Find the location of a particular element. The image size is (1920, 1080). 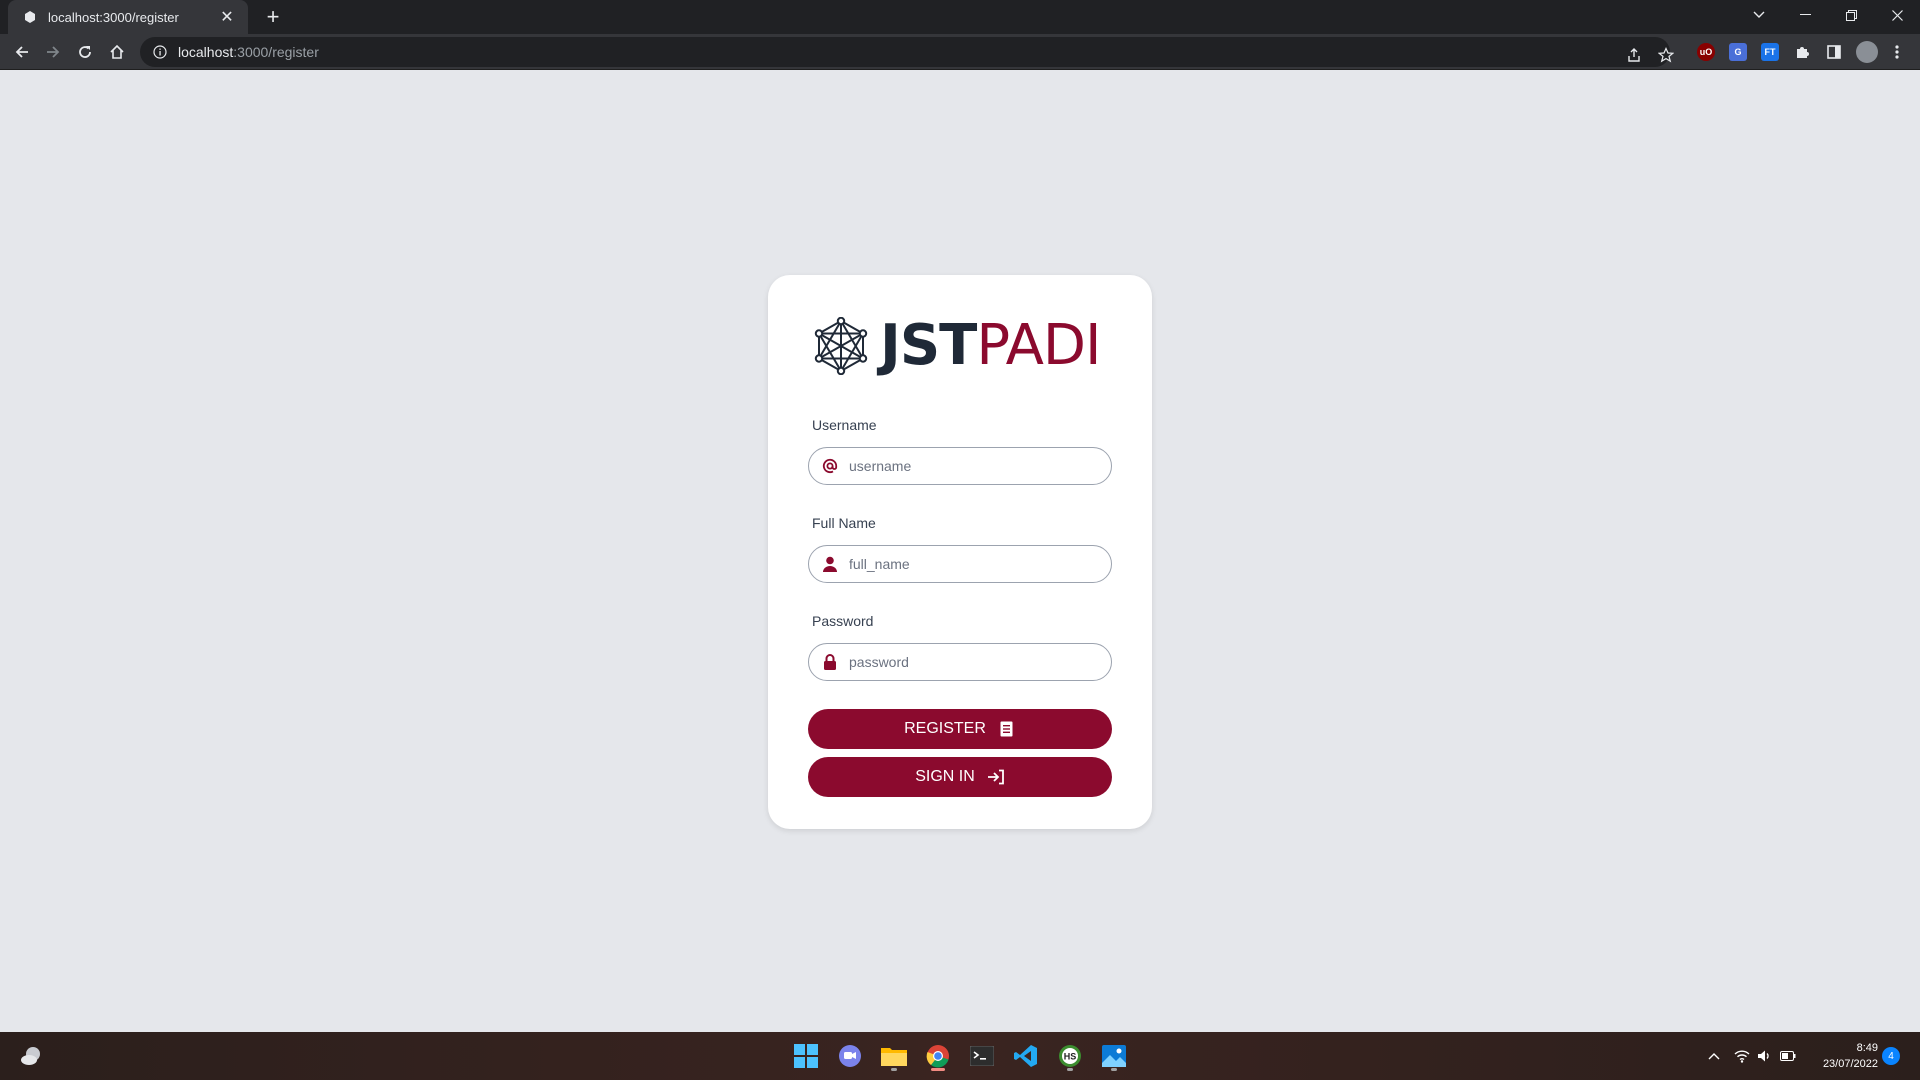

register-button: REGISTER is located at coordinates (960, 729).